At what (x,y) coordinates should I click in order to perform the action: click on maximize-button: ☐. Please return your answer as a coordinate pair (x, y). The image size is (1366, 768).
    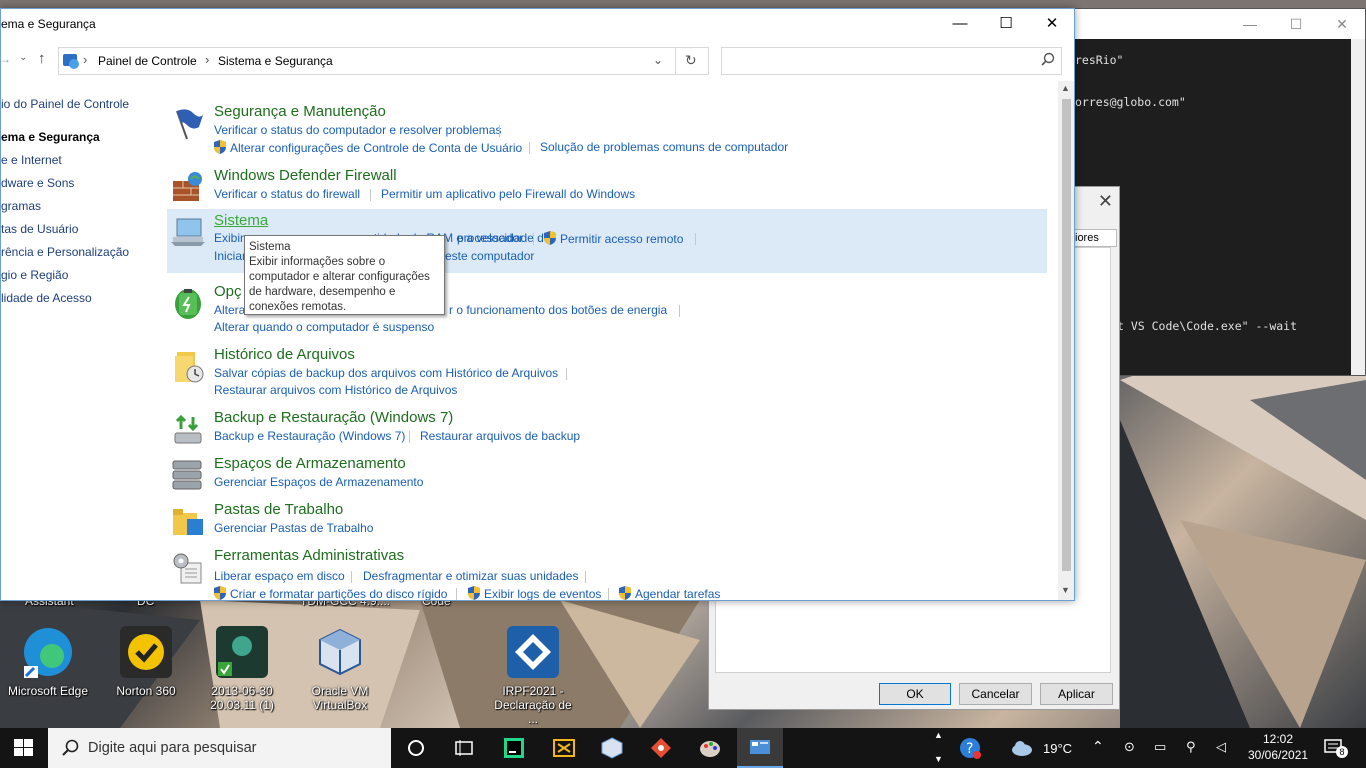
    Looking at the image, I should click on (1006, 24).